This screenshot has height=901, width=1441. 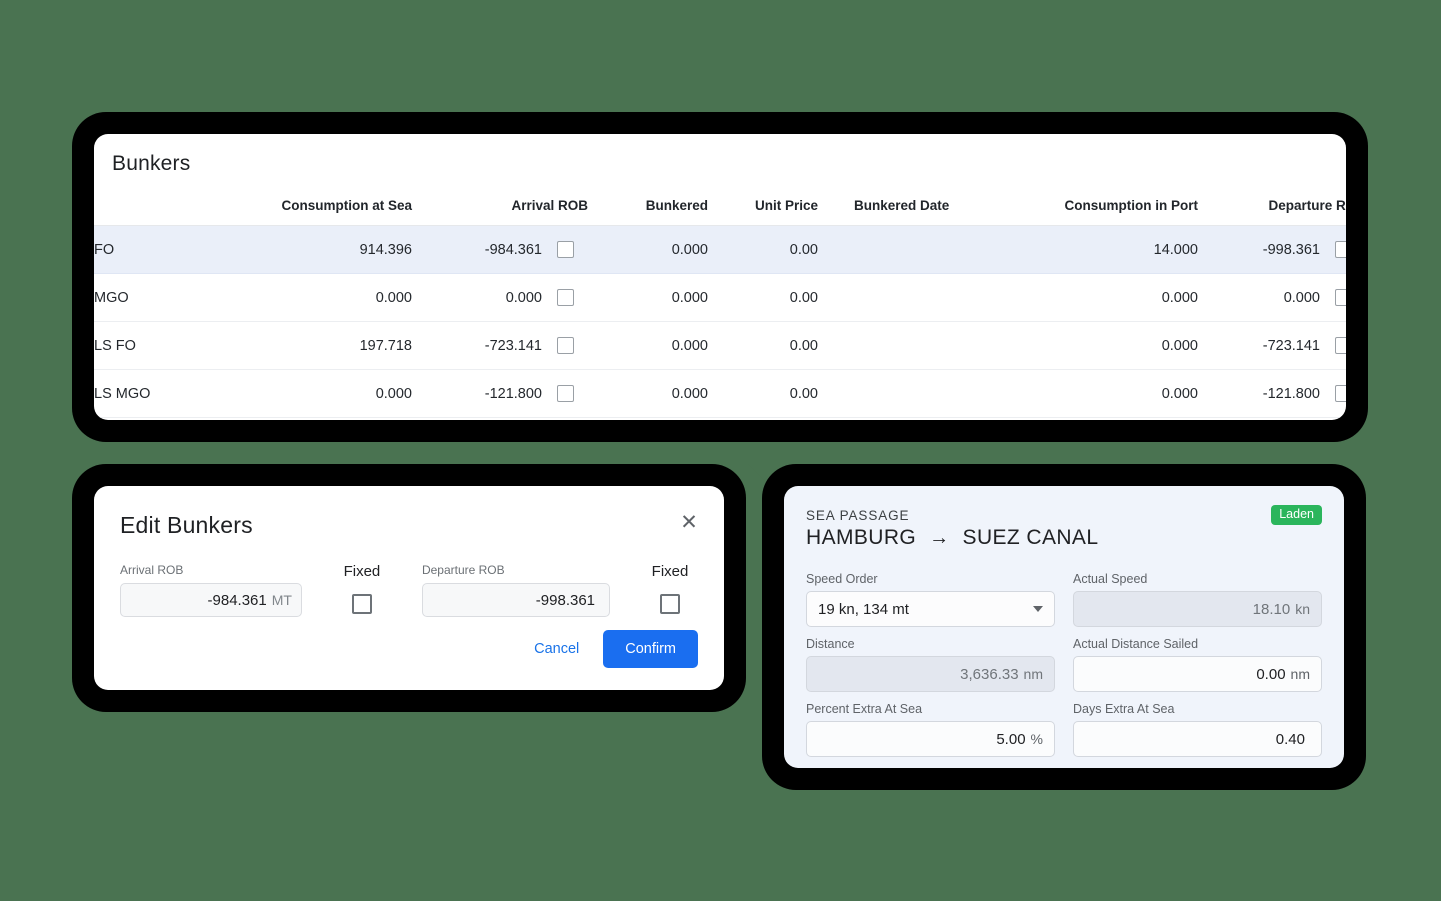 What do you see at coordinates (830, 644) in the screenshot?
I see `distance-label: Distance` at bounding box center [830, 644].